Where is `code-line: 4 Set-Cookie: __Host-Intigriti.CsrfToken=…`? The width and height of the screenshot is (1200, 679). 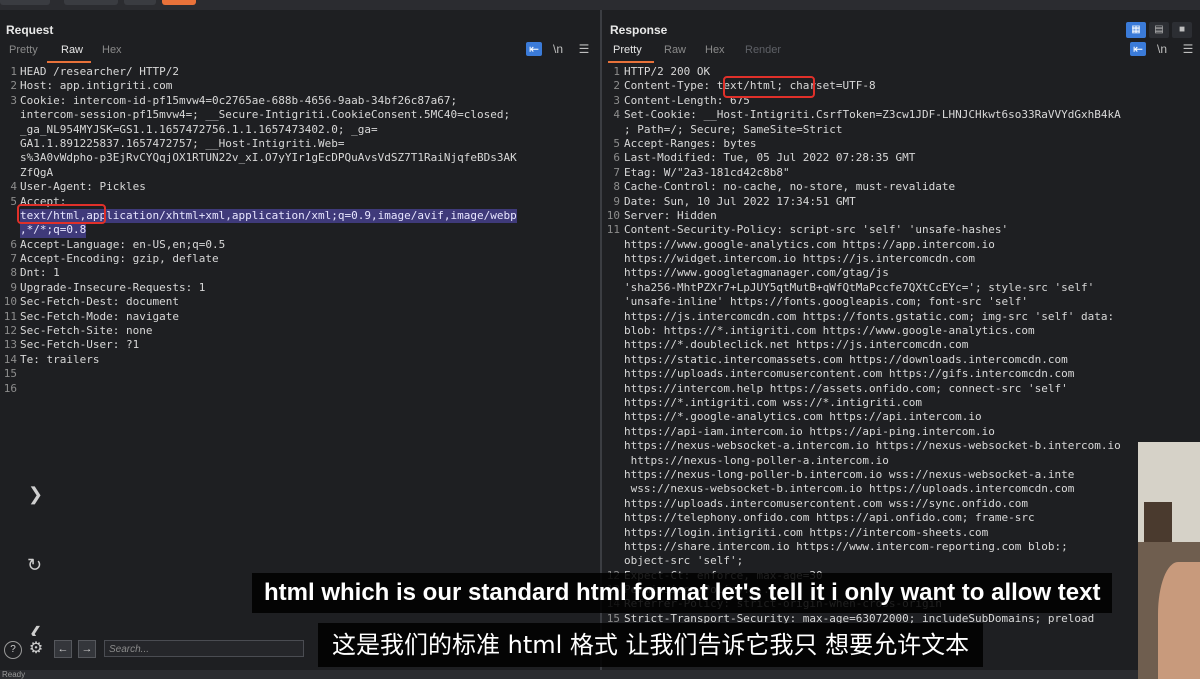
code-line: 4 Set-Cookie: __Host-Intigriti.CsrfToken=… is located at coordinates (901, 115).